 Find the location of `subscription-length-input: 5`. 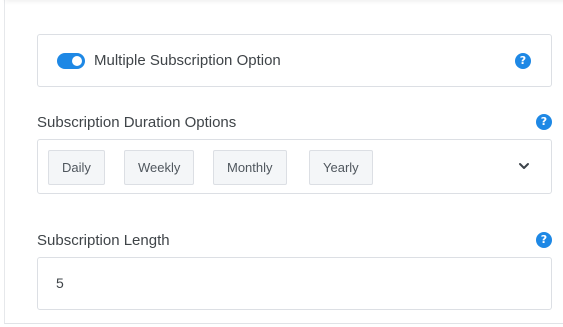

subscription-length-input: 5 is located at coordinates (294, 283).